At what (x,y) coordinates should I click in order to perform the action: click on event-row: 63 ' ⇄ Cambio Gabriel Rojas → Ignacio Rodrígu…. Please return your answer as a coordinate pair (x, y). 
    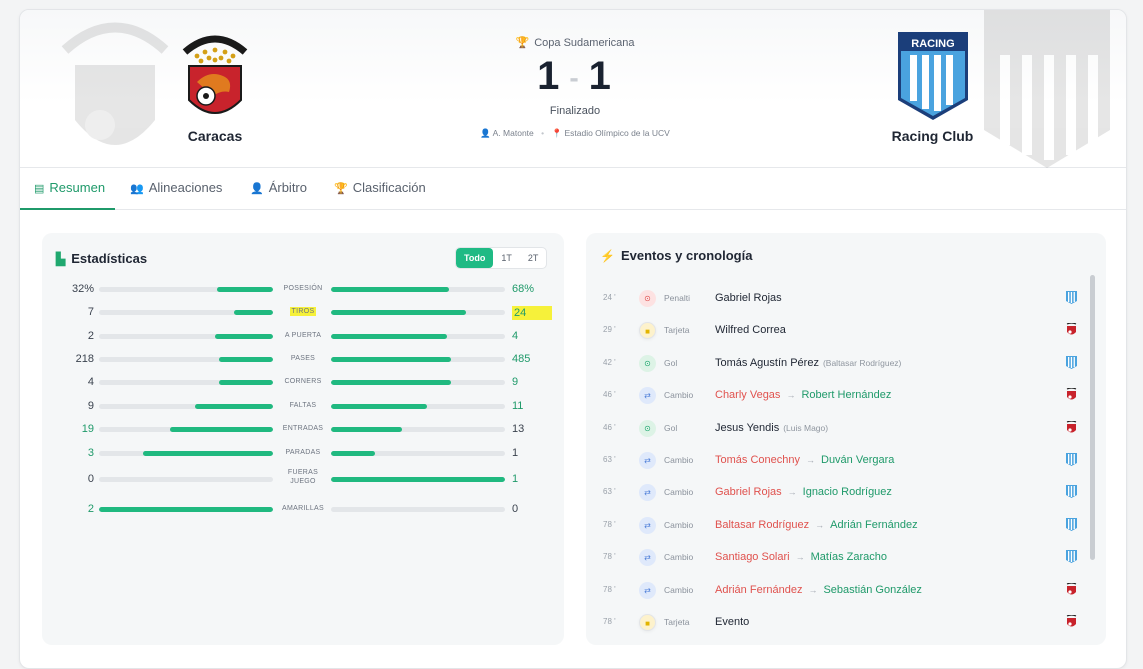
    Looking at the image, I should click on (844, 493).